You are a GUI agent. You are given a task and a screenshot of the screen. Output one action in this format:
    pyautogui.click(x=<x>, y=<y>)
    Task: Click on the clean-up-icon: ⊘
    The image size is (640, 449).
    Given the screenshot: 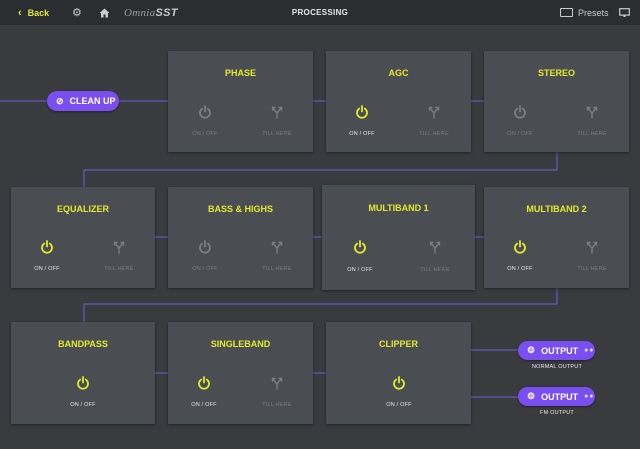 What is the action you would take?
    pyautogui.click(x=60, y=100)
    